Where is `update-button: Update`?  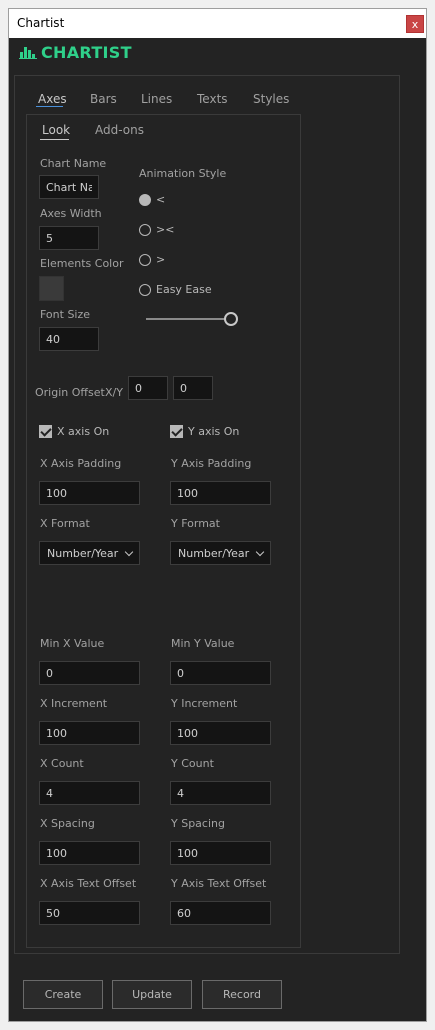 update-button: Update is located at coordinates (152, 994).